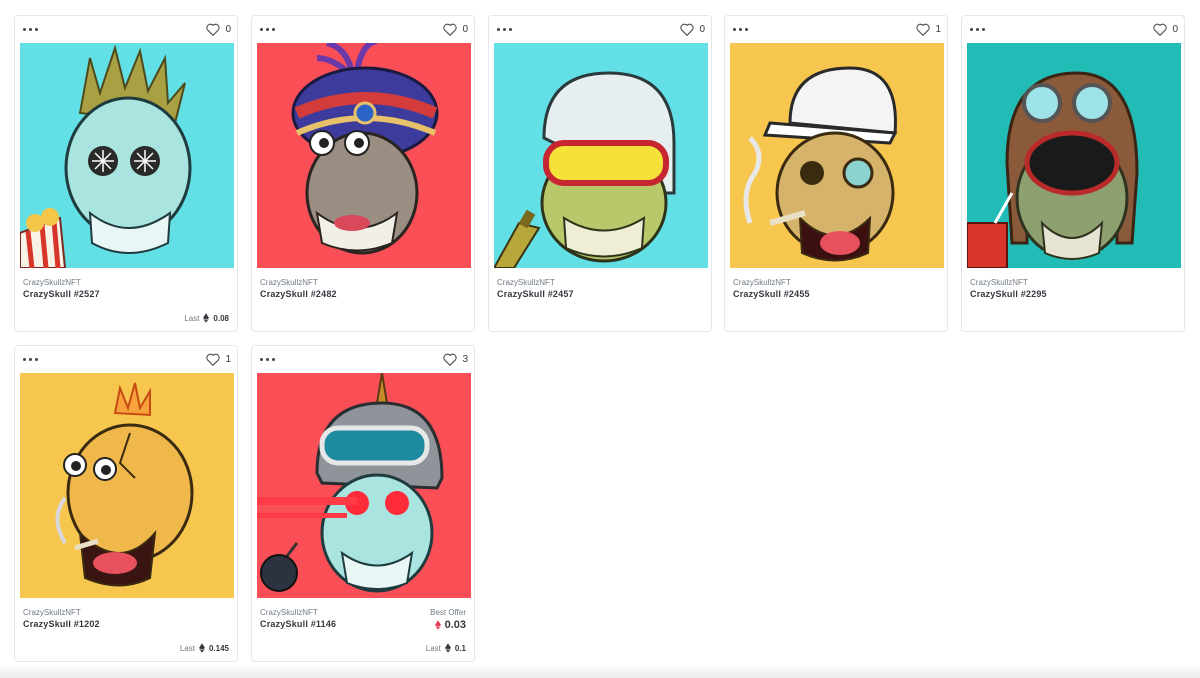 The image size is (1200, 678). I want to click on last-sale-price: 0.1, so click(460, 648).